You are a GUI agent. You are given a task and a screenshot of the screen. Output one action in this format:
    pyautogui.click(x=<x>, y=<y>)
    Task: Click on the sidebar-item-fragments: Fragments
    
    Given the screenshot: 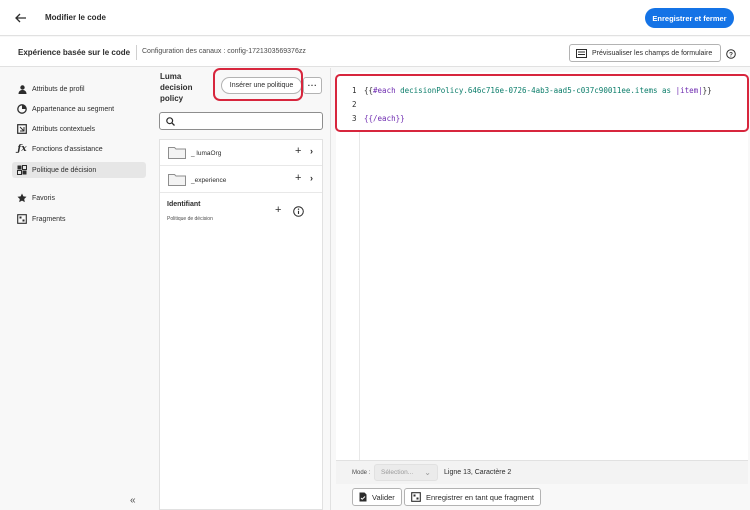 What is the action you would take?
    pyautogui.click(x=79, y=219)
    